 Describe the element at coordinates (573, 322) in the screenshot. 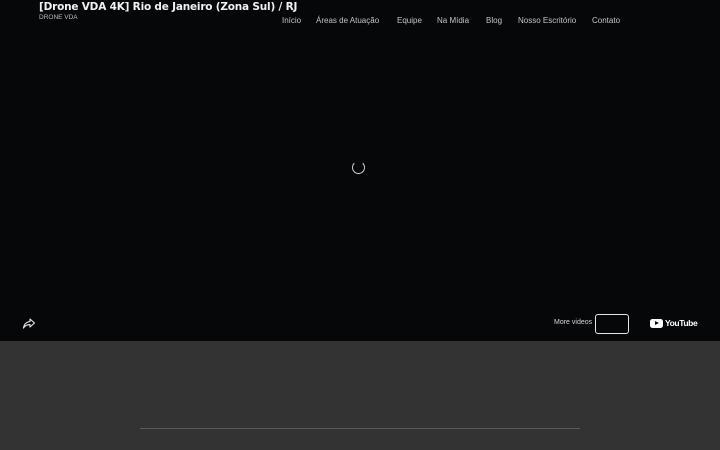

I see `more-videos-label: More videos` at that location.